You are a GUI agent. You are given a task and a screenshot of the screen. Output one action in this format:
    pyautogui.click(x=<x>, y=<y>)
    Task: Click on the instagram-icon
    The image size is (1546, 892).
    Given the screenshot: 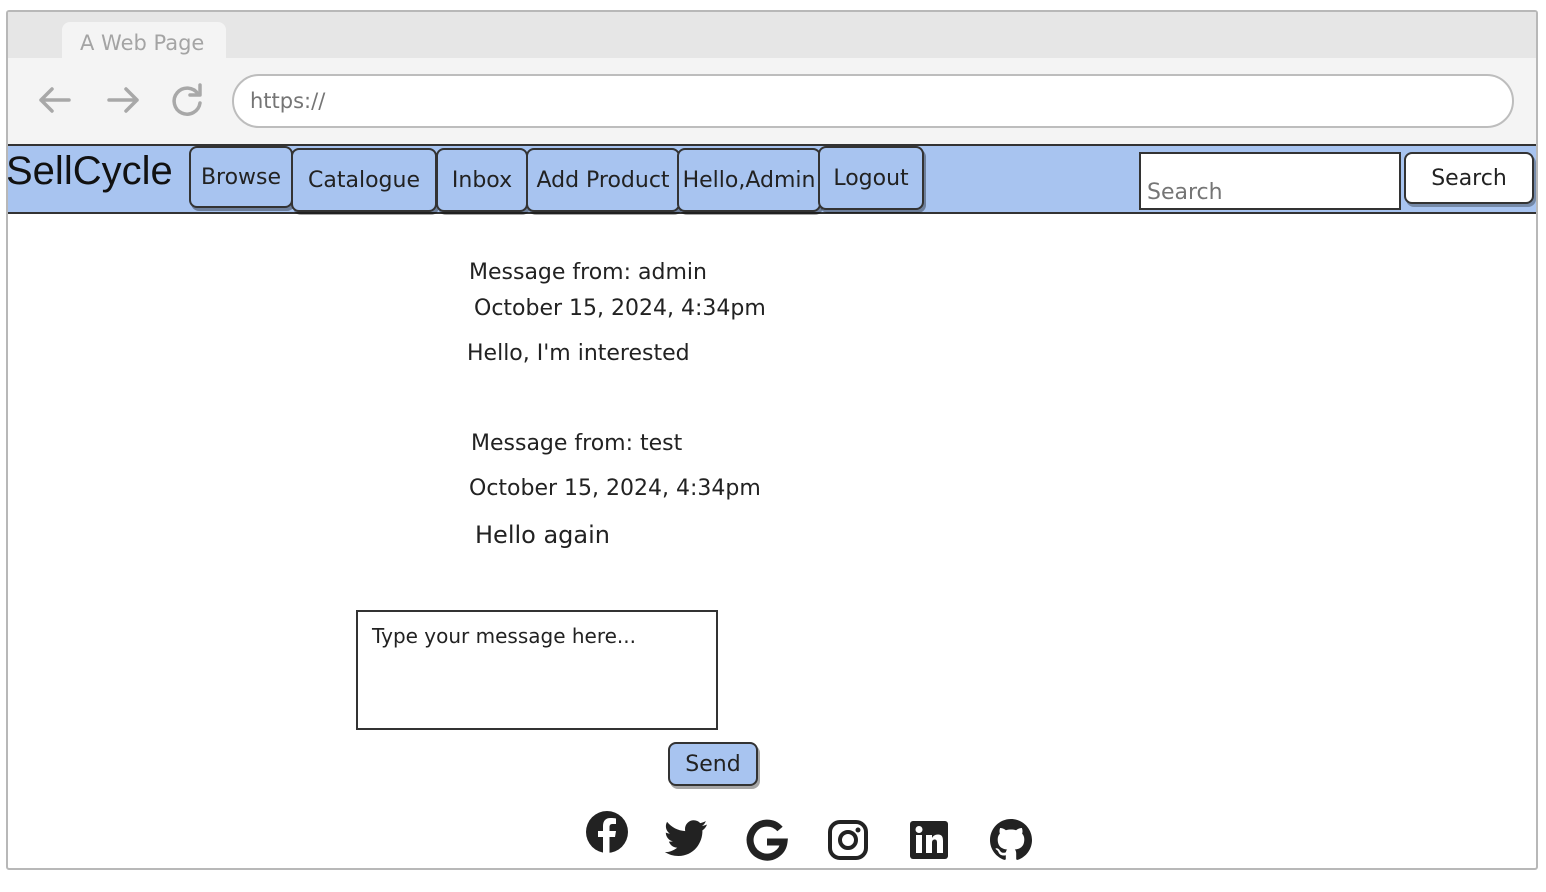 What is the action you would take?
    pyautogui.click(x=848, y=840)
    